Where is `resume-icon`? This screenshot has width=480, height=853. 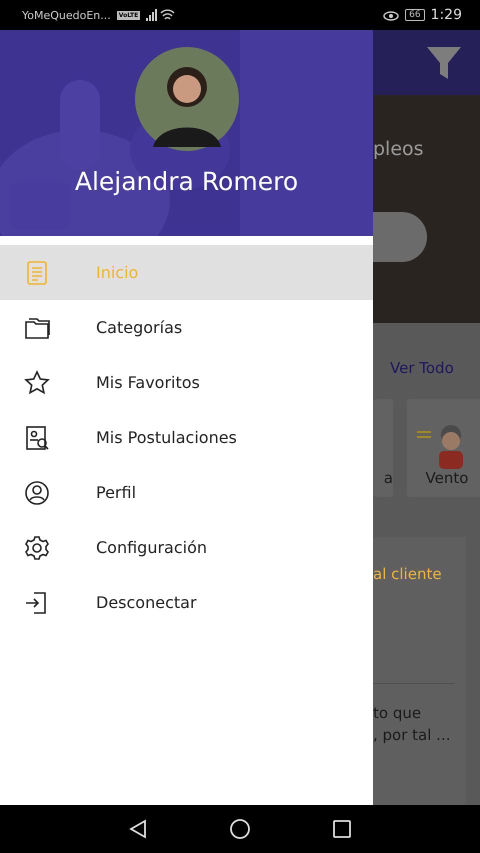 resume-icon is located at coordinates (37, 438).